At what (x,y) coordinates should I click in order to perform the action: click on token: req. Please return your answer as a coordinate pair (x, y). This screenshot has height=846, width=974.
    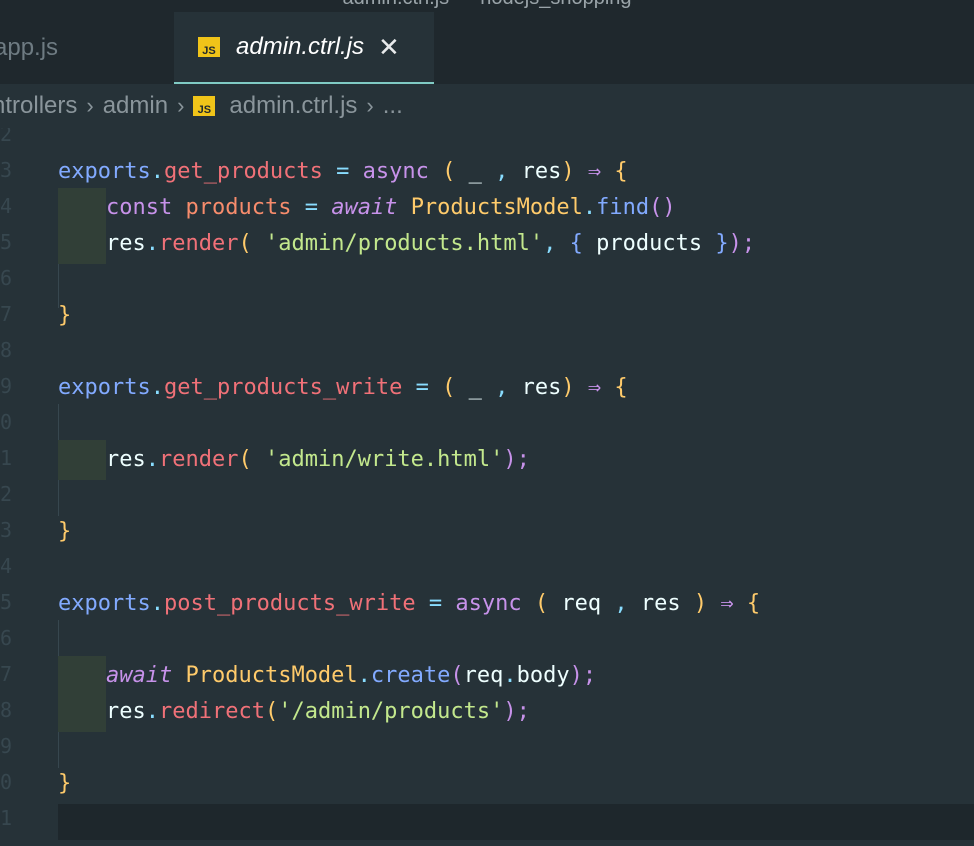
    Looking at the image, I should click on (581, 603).